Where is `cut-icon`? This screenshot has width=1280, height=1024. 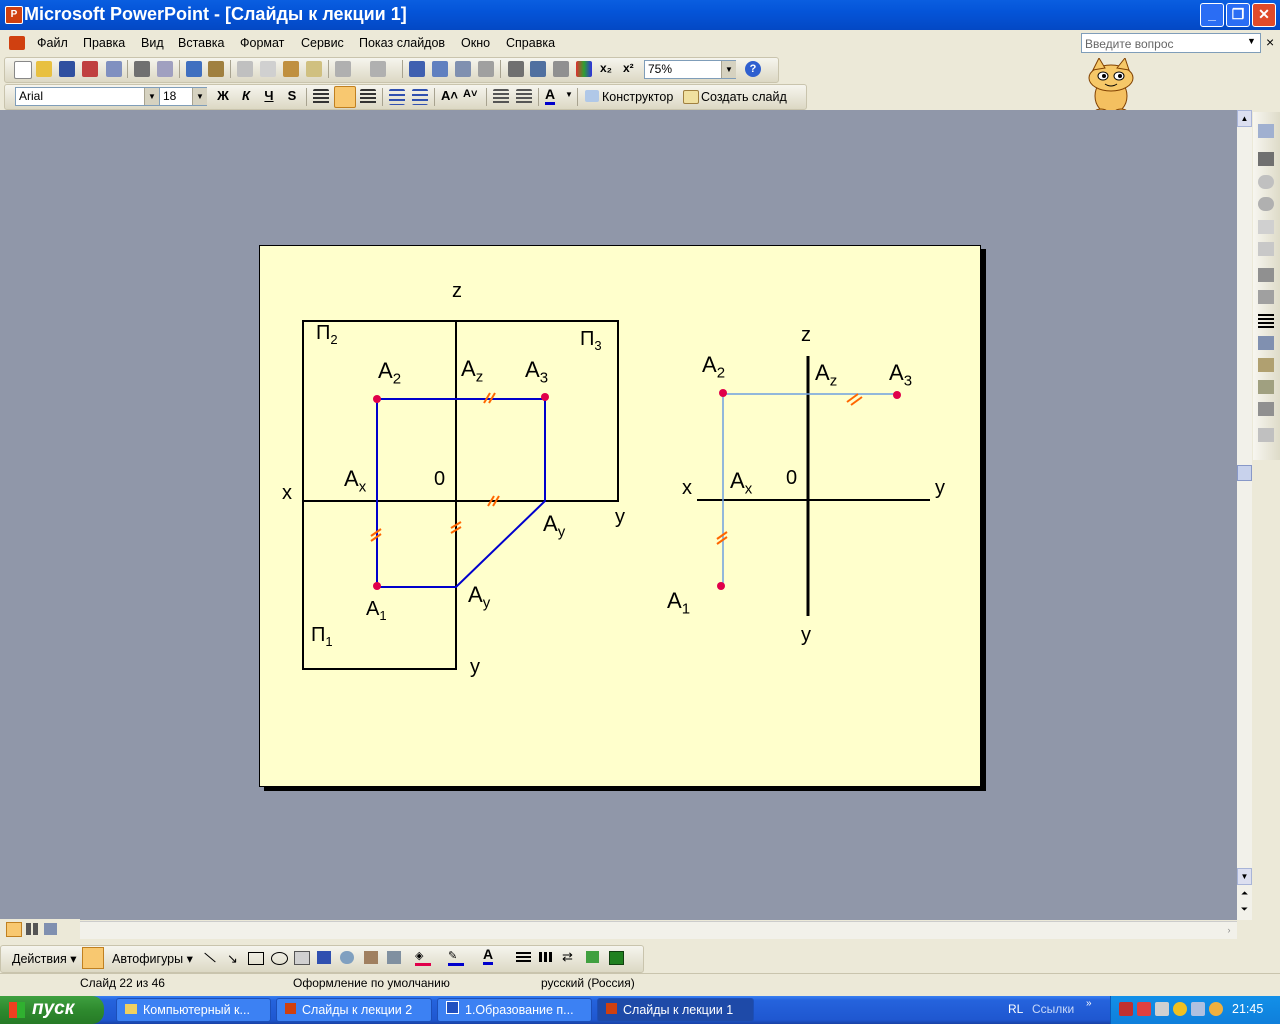 cut-icon is located at coordinates (245, 69).